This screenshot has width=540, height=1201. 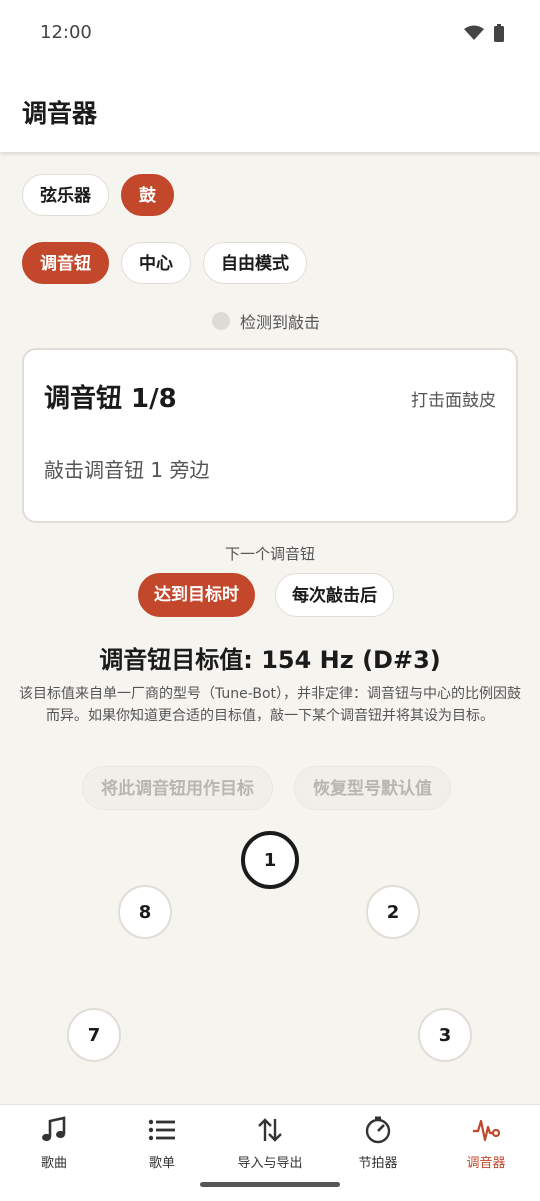 I want to click on tuner-waveform-icon, so click(x=487, y=1130).